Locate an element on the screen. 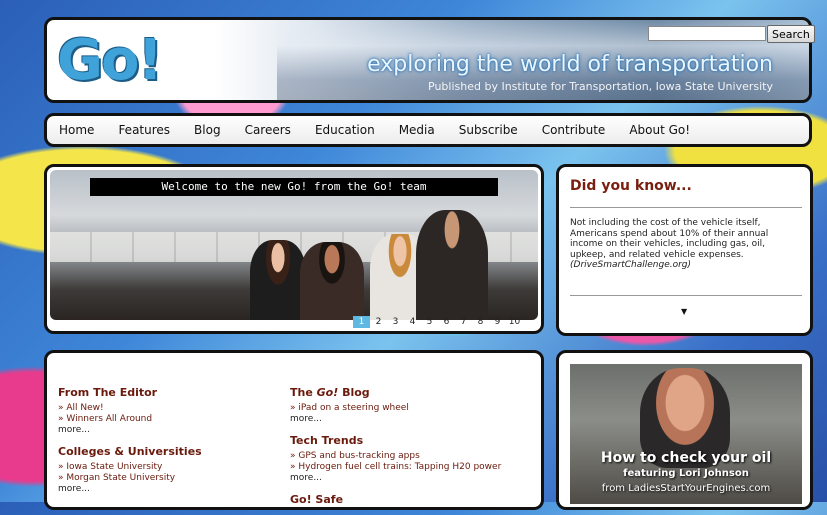 The width and height of the screenshot is (827, 515). slide-page-1: 1 is located at coordinates (361, 322).